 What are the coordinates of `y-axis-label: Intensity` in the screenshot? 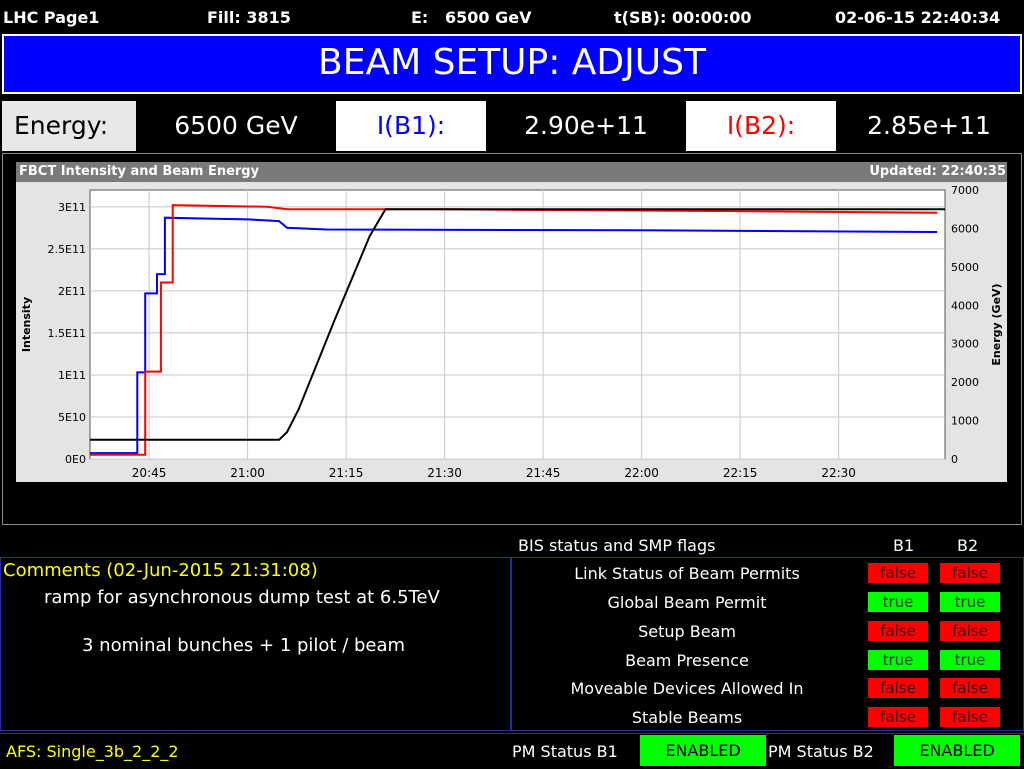 It's located at (26, 324).